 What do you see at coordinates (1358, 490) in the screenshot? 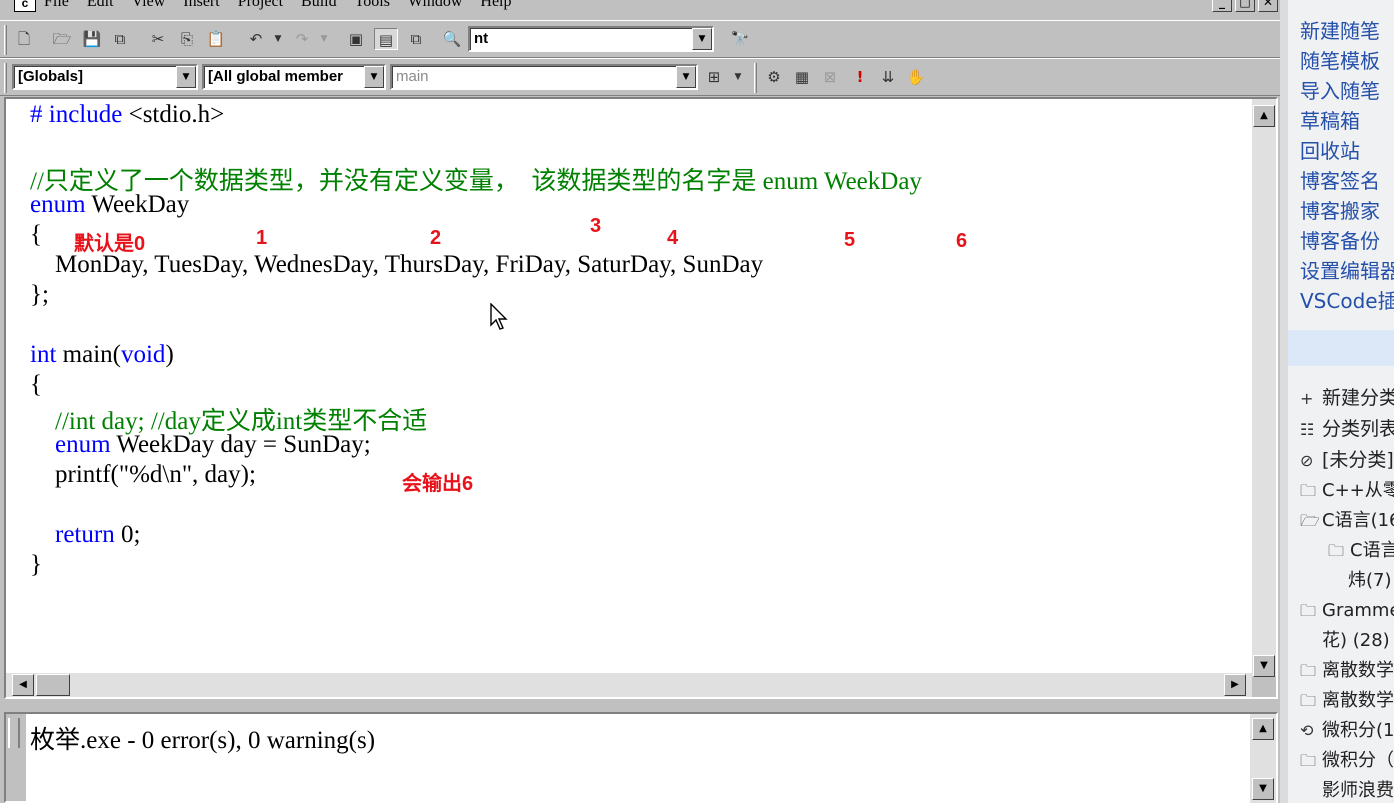
I see `category-label: C++从零` at bounding box center [1358, 490].